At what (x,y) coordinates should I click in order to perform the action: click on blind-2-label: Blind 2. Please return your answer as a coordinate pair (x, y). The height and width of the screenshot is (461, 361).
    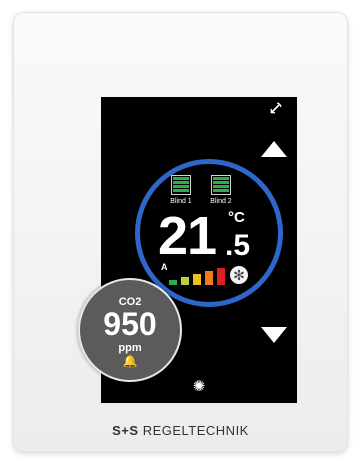
    Looking at the image, I should click on (221, 201).